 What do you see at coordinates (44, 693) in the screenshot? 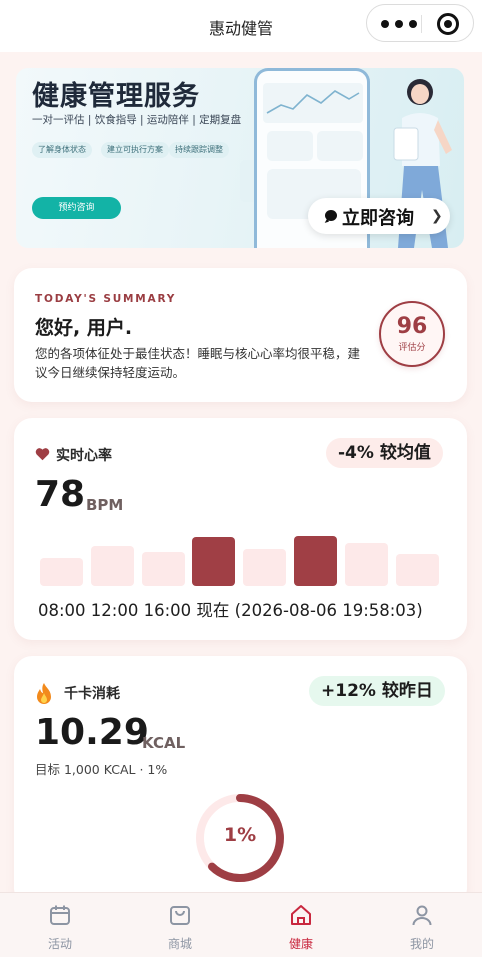
I see `fire-icon` at bounding box center [44, 693].